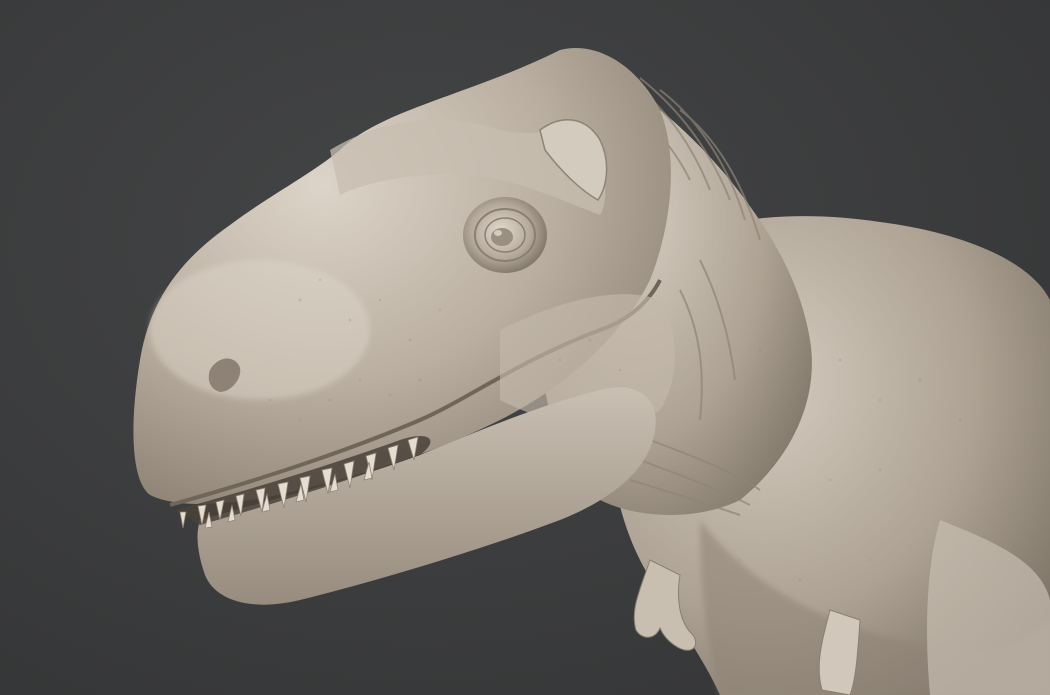 The image size is (1050, 695). Describe the element at coordinates (505, 235) in the screenshot. I see `trex-eye` at that location.